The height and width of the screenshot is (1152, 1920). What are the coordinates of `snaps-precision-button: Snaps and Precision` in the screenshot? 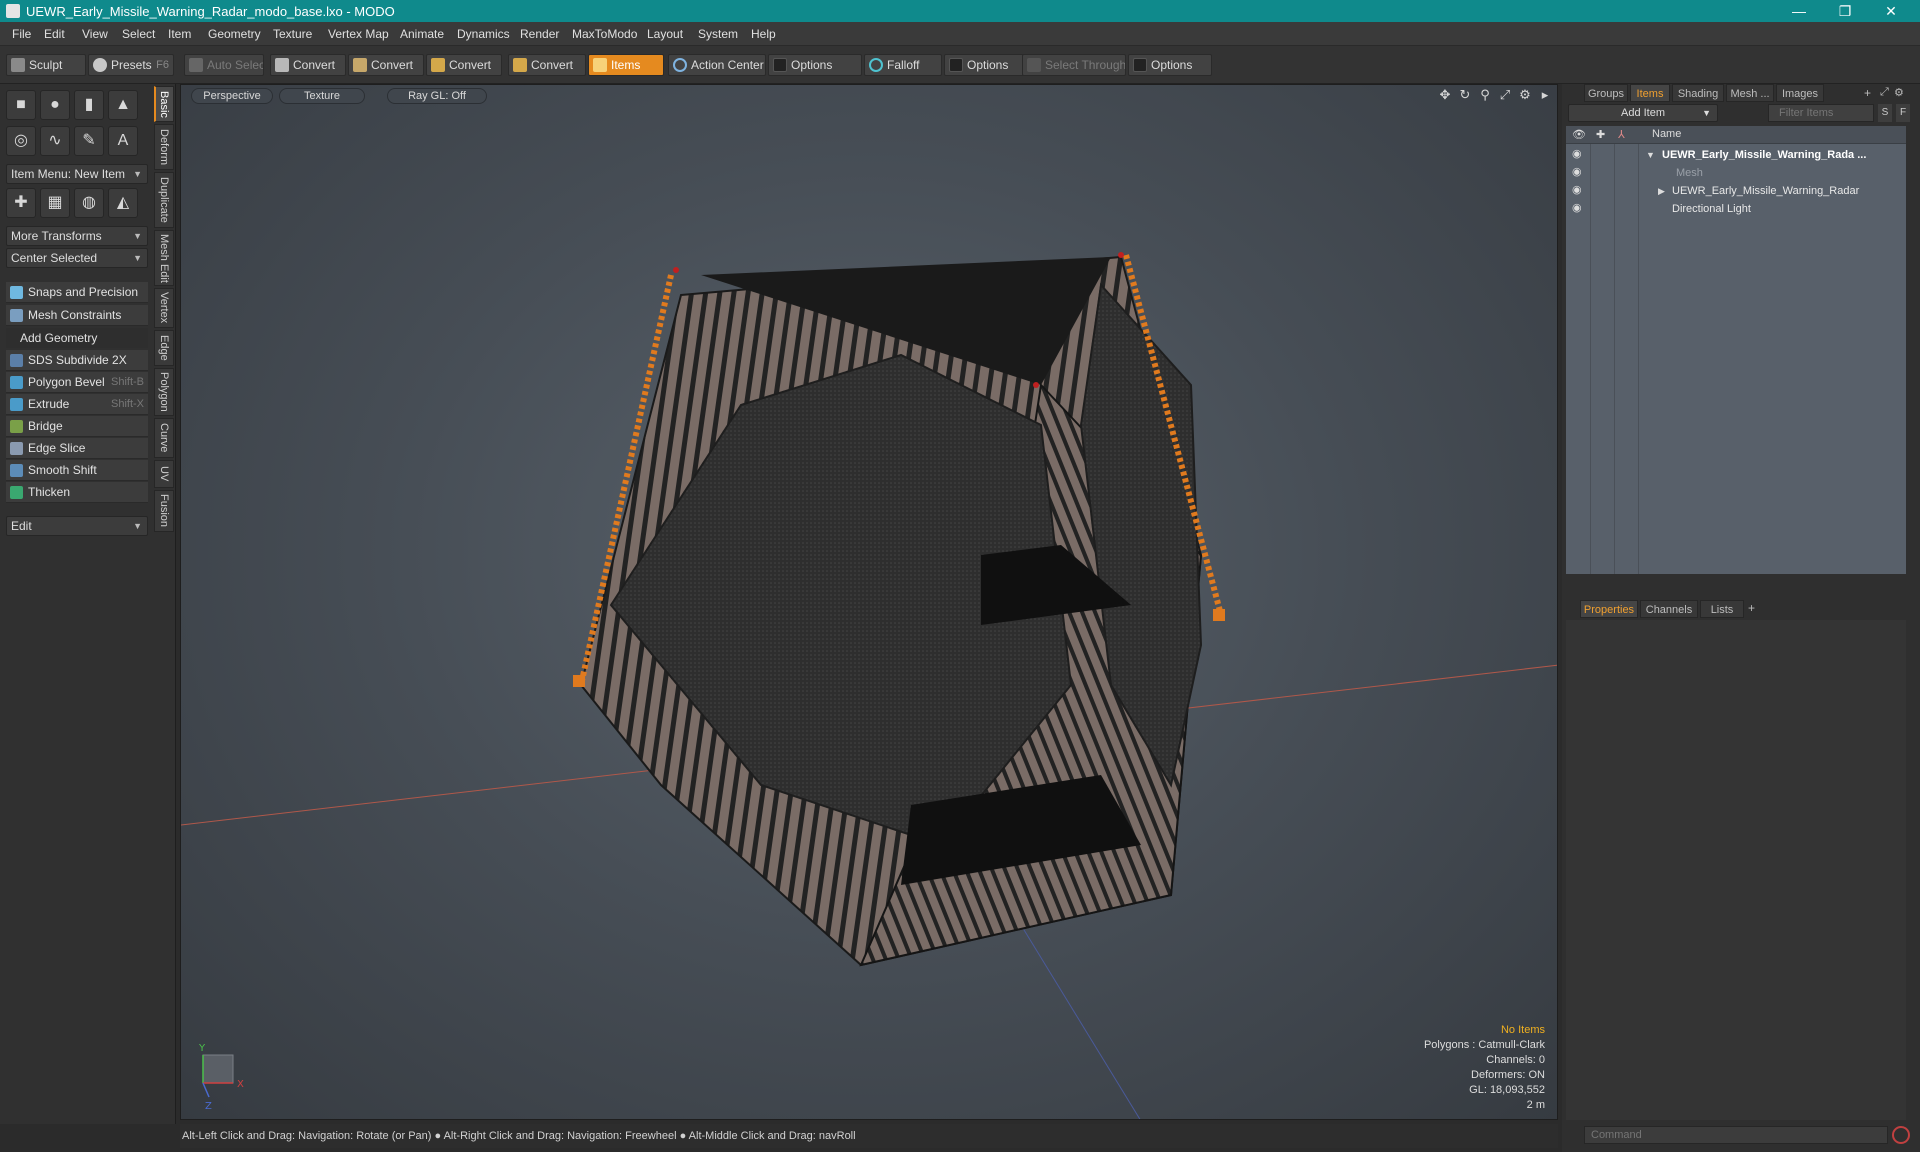 It's located at (77, 292).